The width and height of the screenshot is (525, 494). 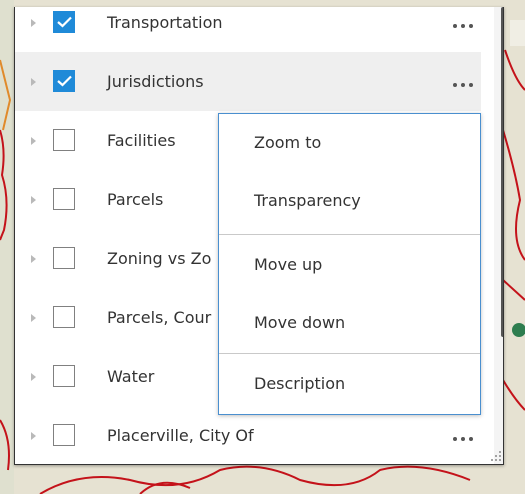 I want to click on scrollbar-thumb, so click(x=502, y=172).